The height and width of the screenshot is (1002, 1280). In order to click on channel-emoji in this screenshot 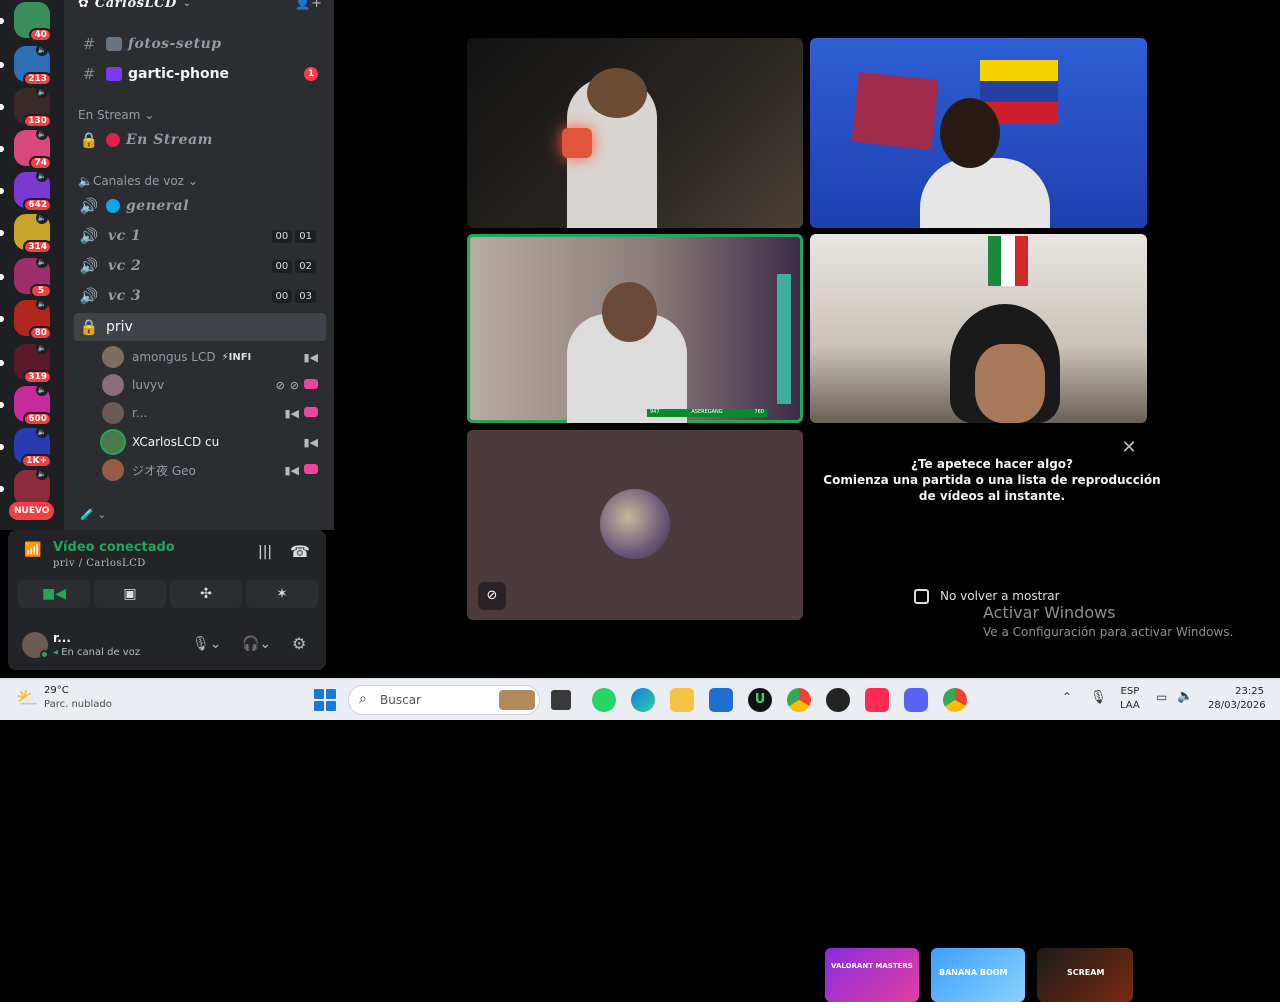, I will do `click(113, 206)`.